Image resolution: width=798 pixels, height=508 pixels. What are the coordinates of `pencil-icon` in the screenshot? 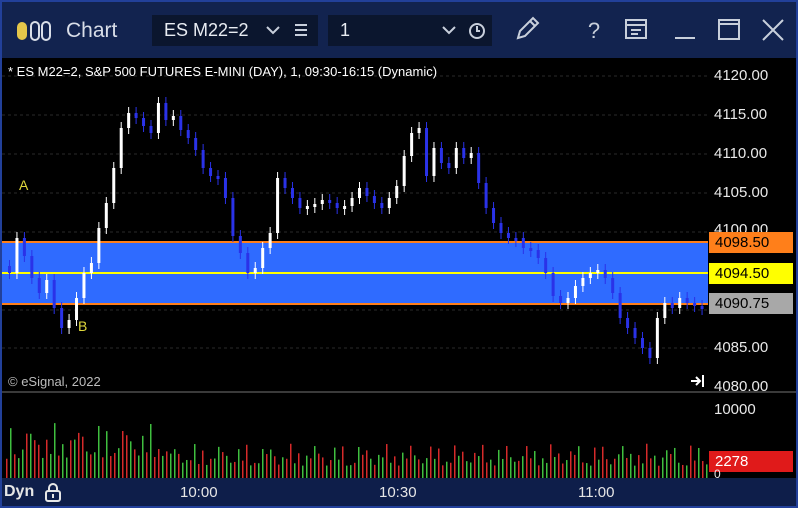 It's located at (527, 29).